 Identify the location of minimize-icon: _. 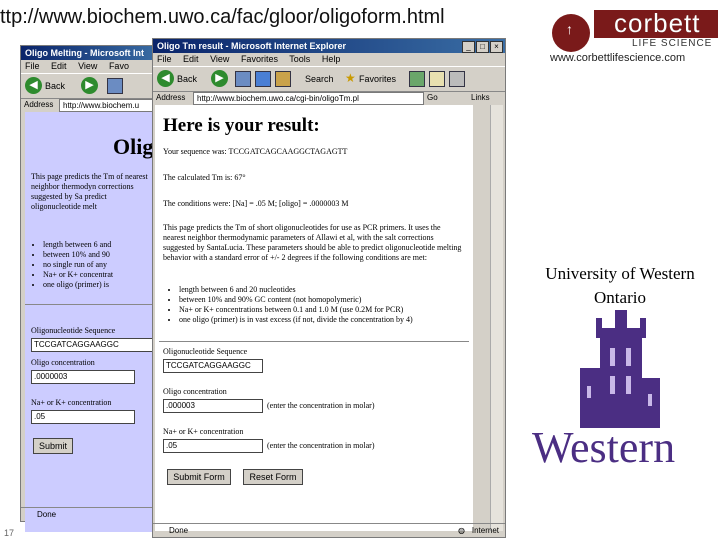
(468, 47).